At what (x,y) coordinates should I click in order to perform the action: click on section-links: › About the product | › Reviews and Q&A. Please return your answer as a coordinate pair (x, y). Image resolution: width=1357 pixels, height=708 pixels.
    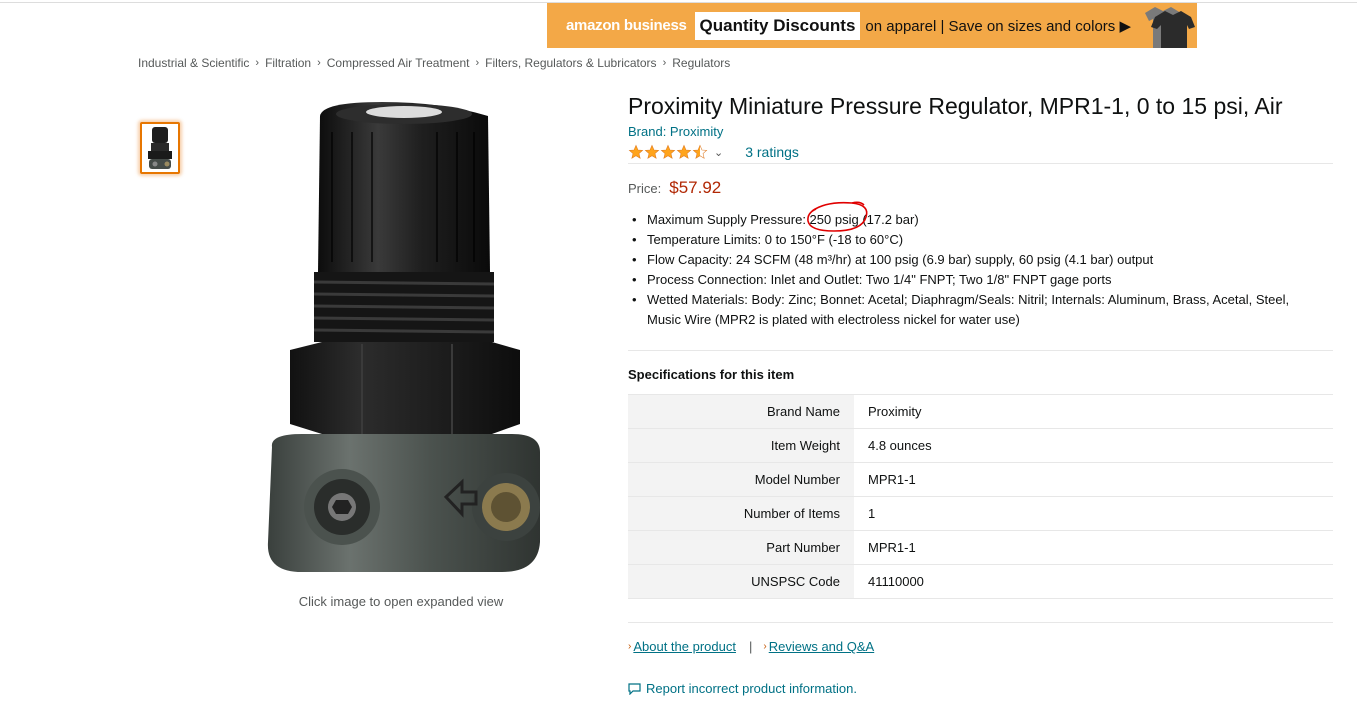
    Looking at the image, I should click on (751, 646).